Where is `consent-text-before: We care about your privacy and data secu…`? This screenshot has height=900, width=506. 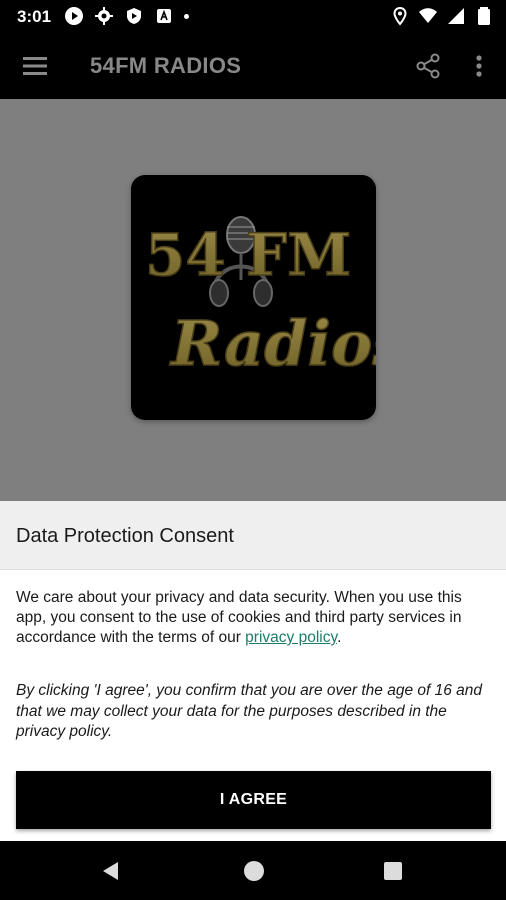
consent-text-before: We care about your privacy and data secu… is located at coordinates (239, 617).